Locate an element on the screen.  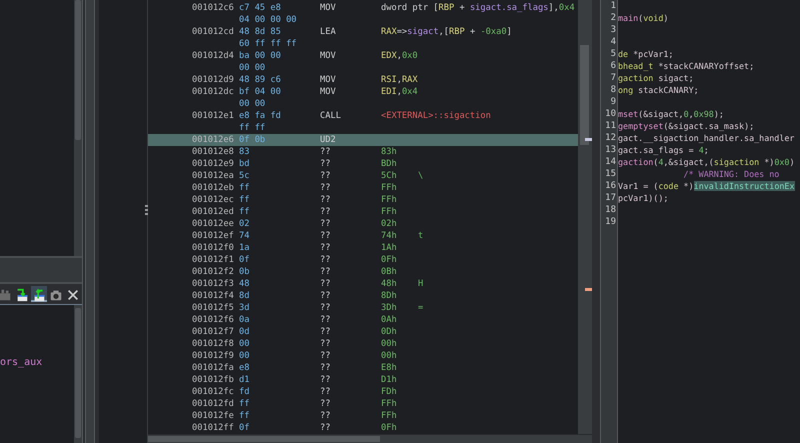
code-line: ong stackCANARY; is located at coordinates (659, 90).